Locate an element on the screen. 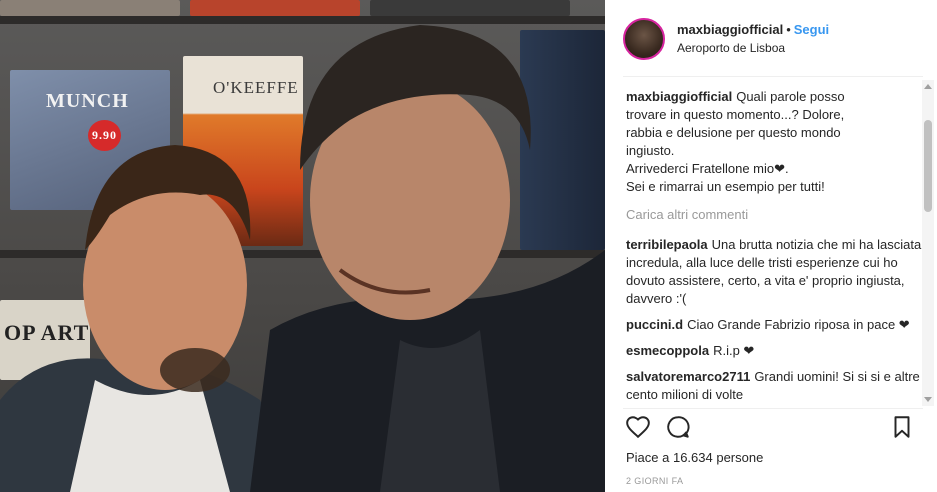  comment-username: salvatoremarco2711 is located at coordinates (688, 376).